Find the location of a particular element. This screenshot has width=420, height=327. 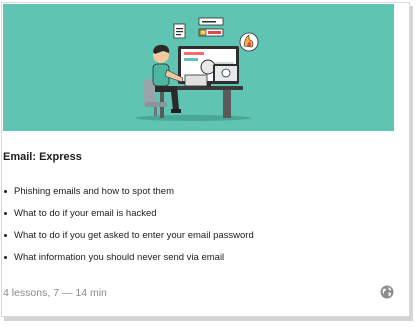

topic-label: What to do if your email is hacked is located at coordinates (85, 213).